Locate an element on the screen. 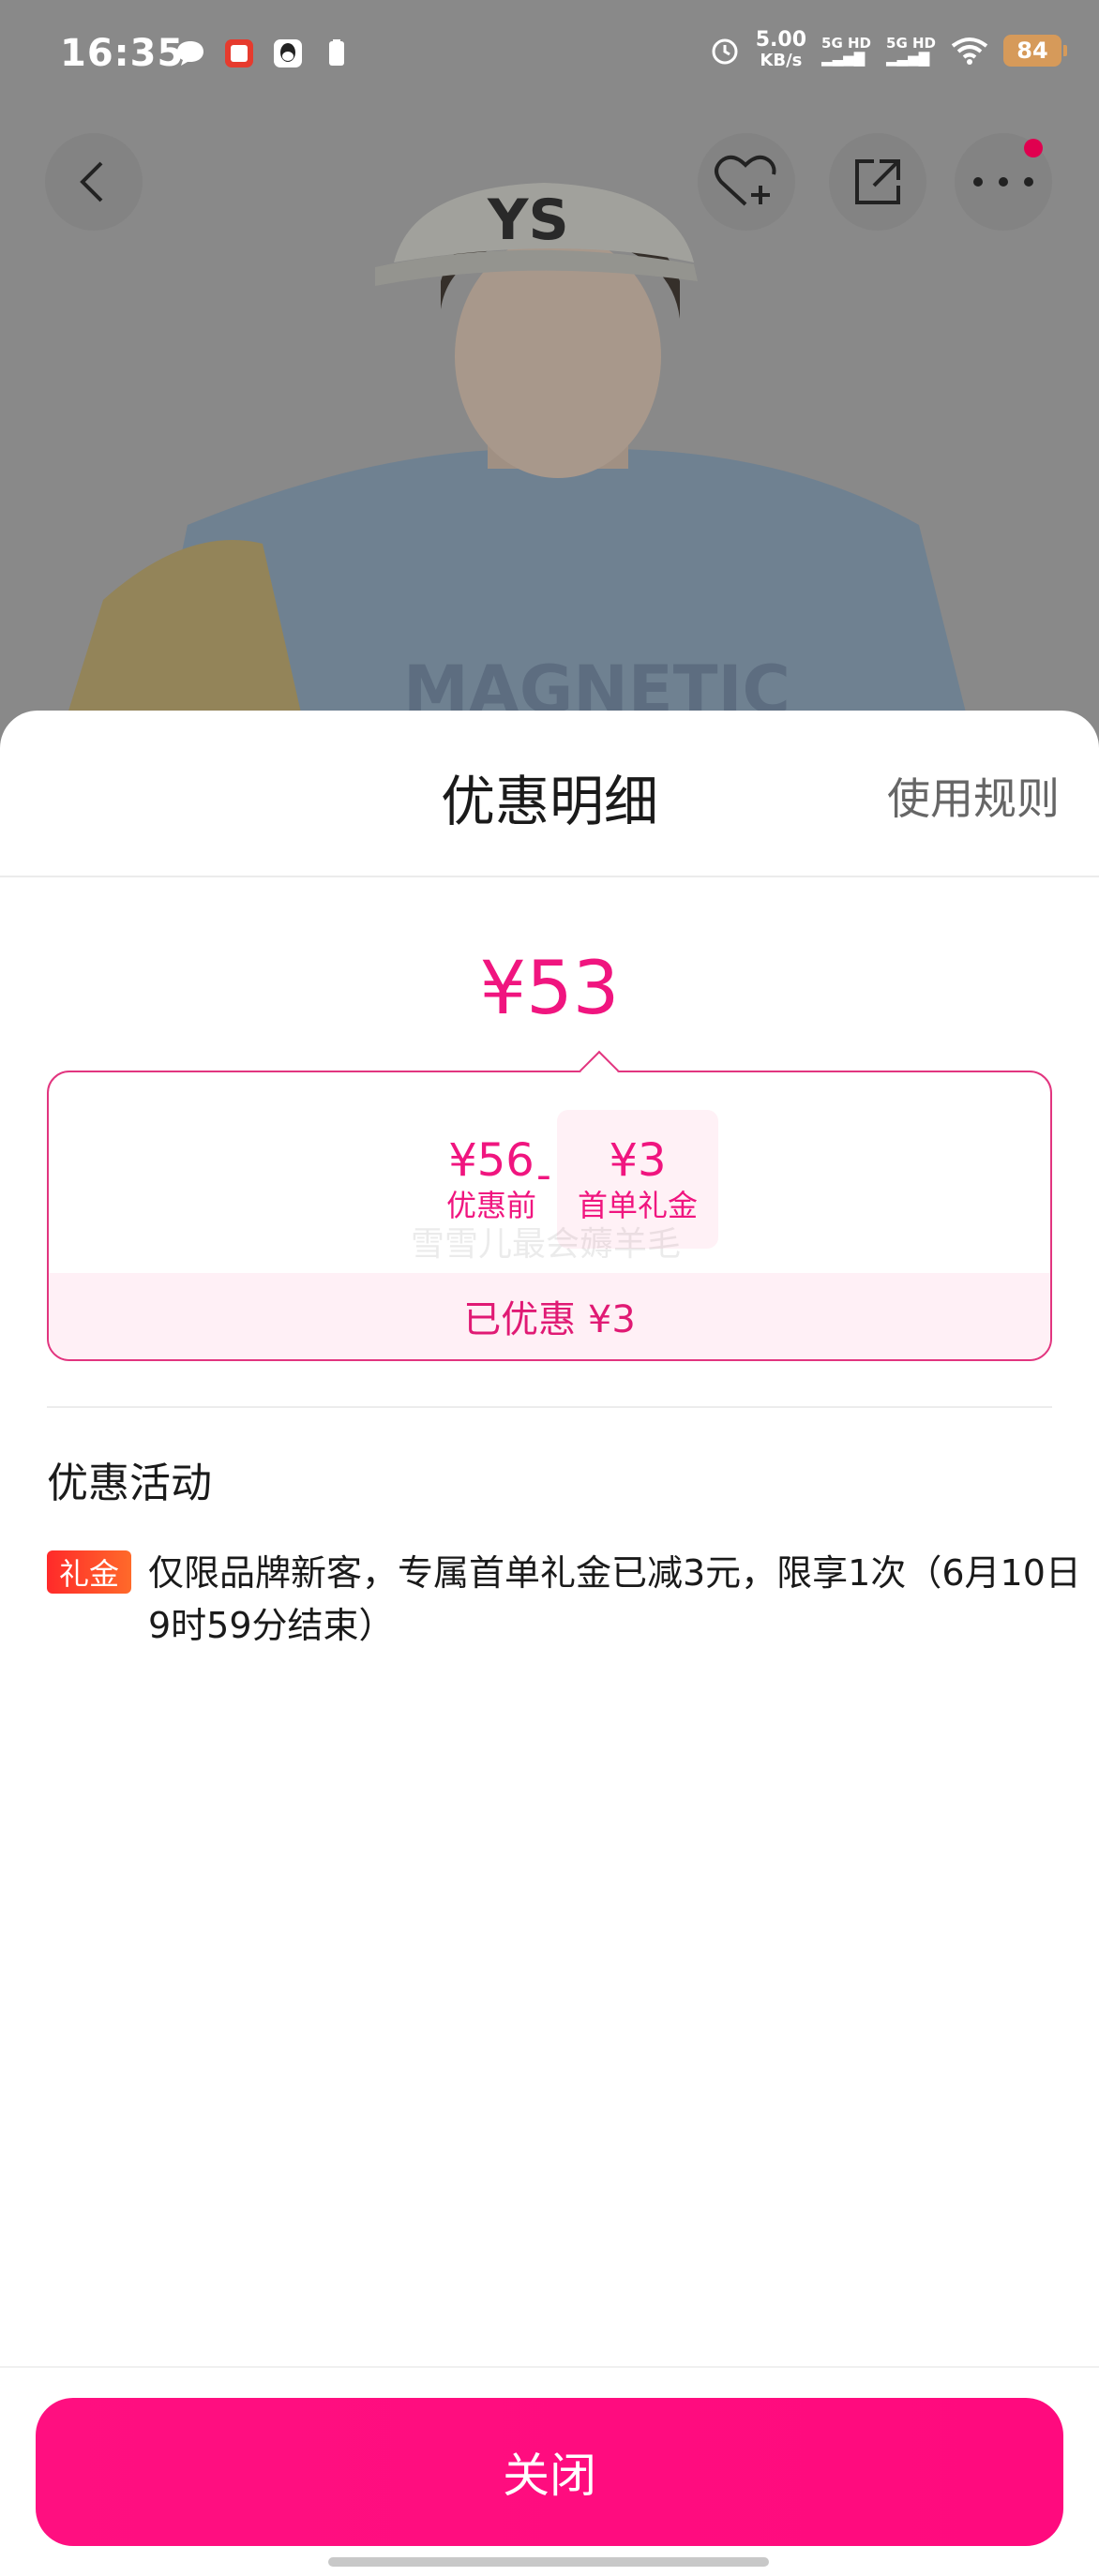 The image size is (1099, 2576). back-arrow-icon is located at coordinates (91, 182).